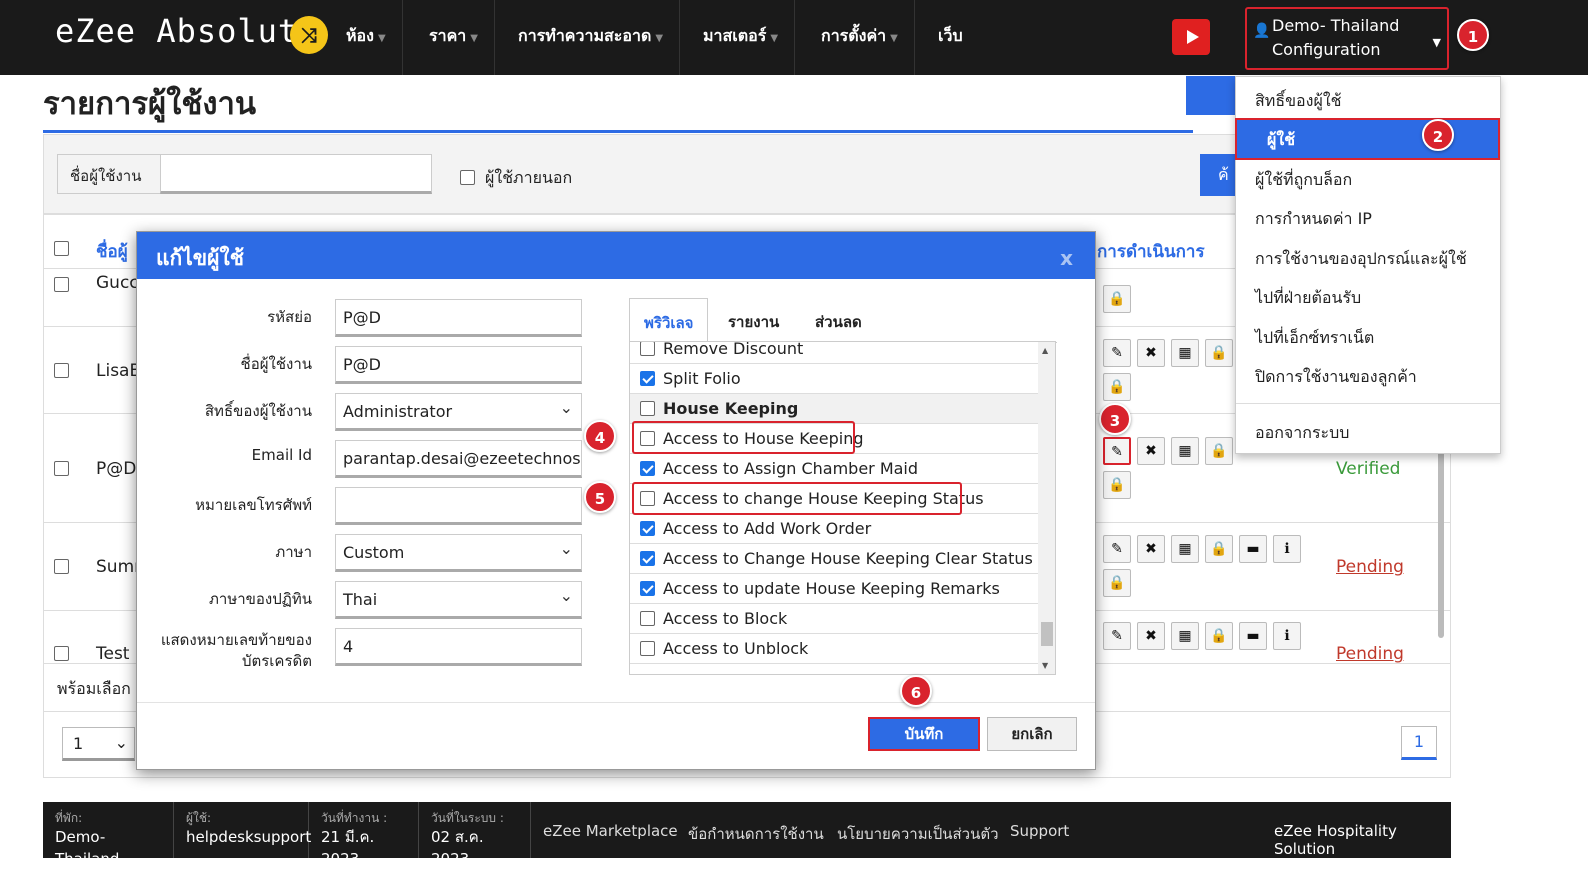  Describe the element at coordinates (753, 320) in the screenshot. I see `tab-reports: รายงาน` at that location.